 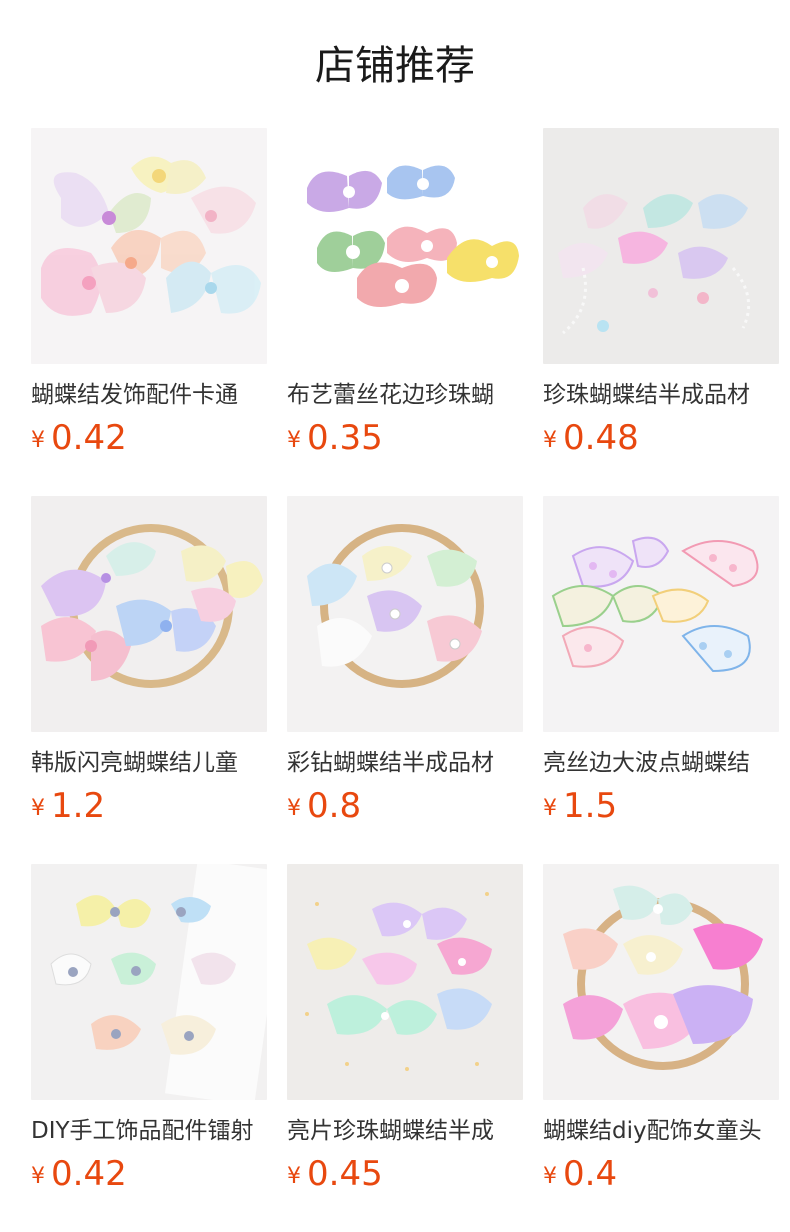 What do you see at coordinates (334, 806) in the screenshot?
I see `price-amount: 0.8` at bounding box center [334, 806].